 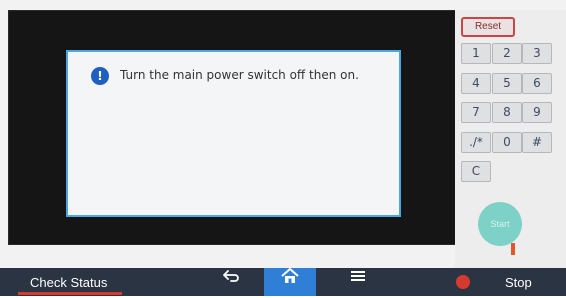 I want to click on key-6: 6, so click(x=537, y=83).